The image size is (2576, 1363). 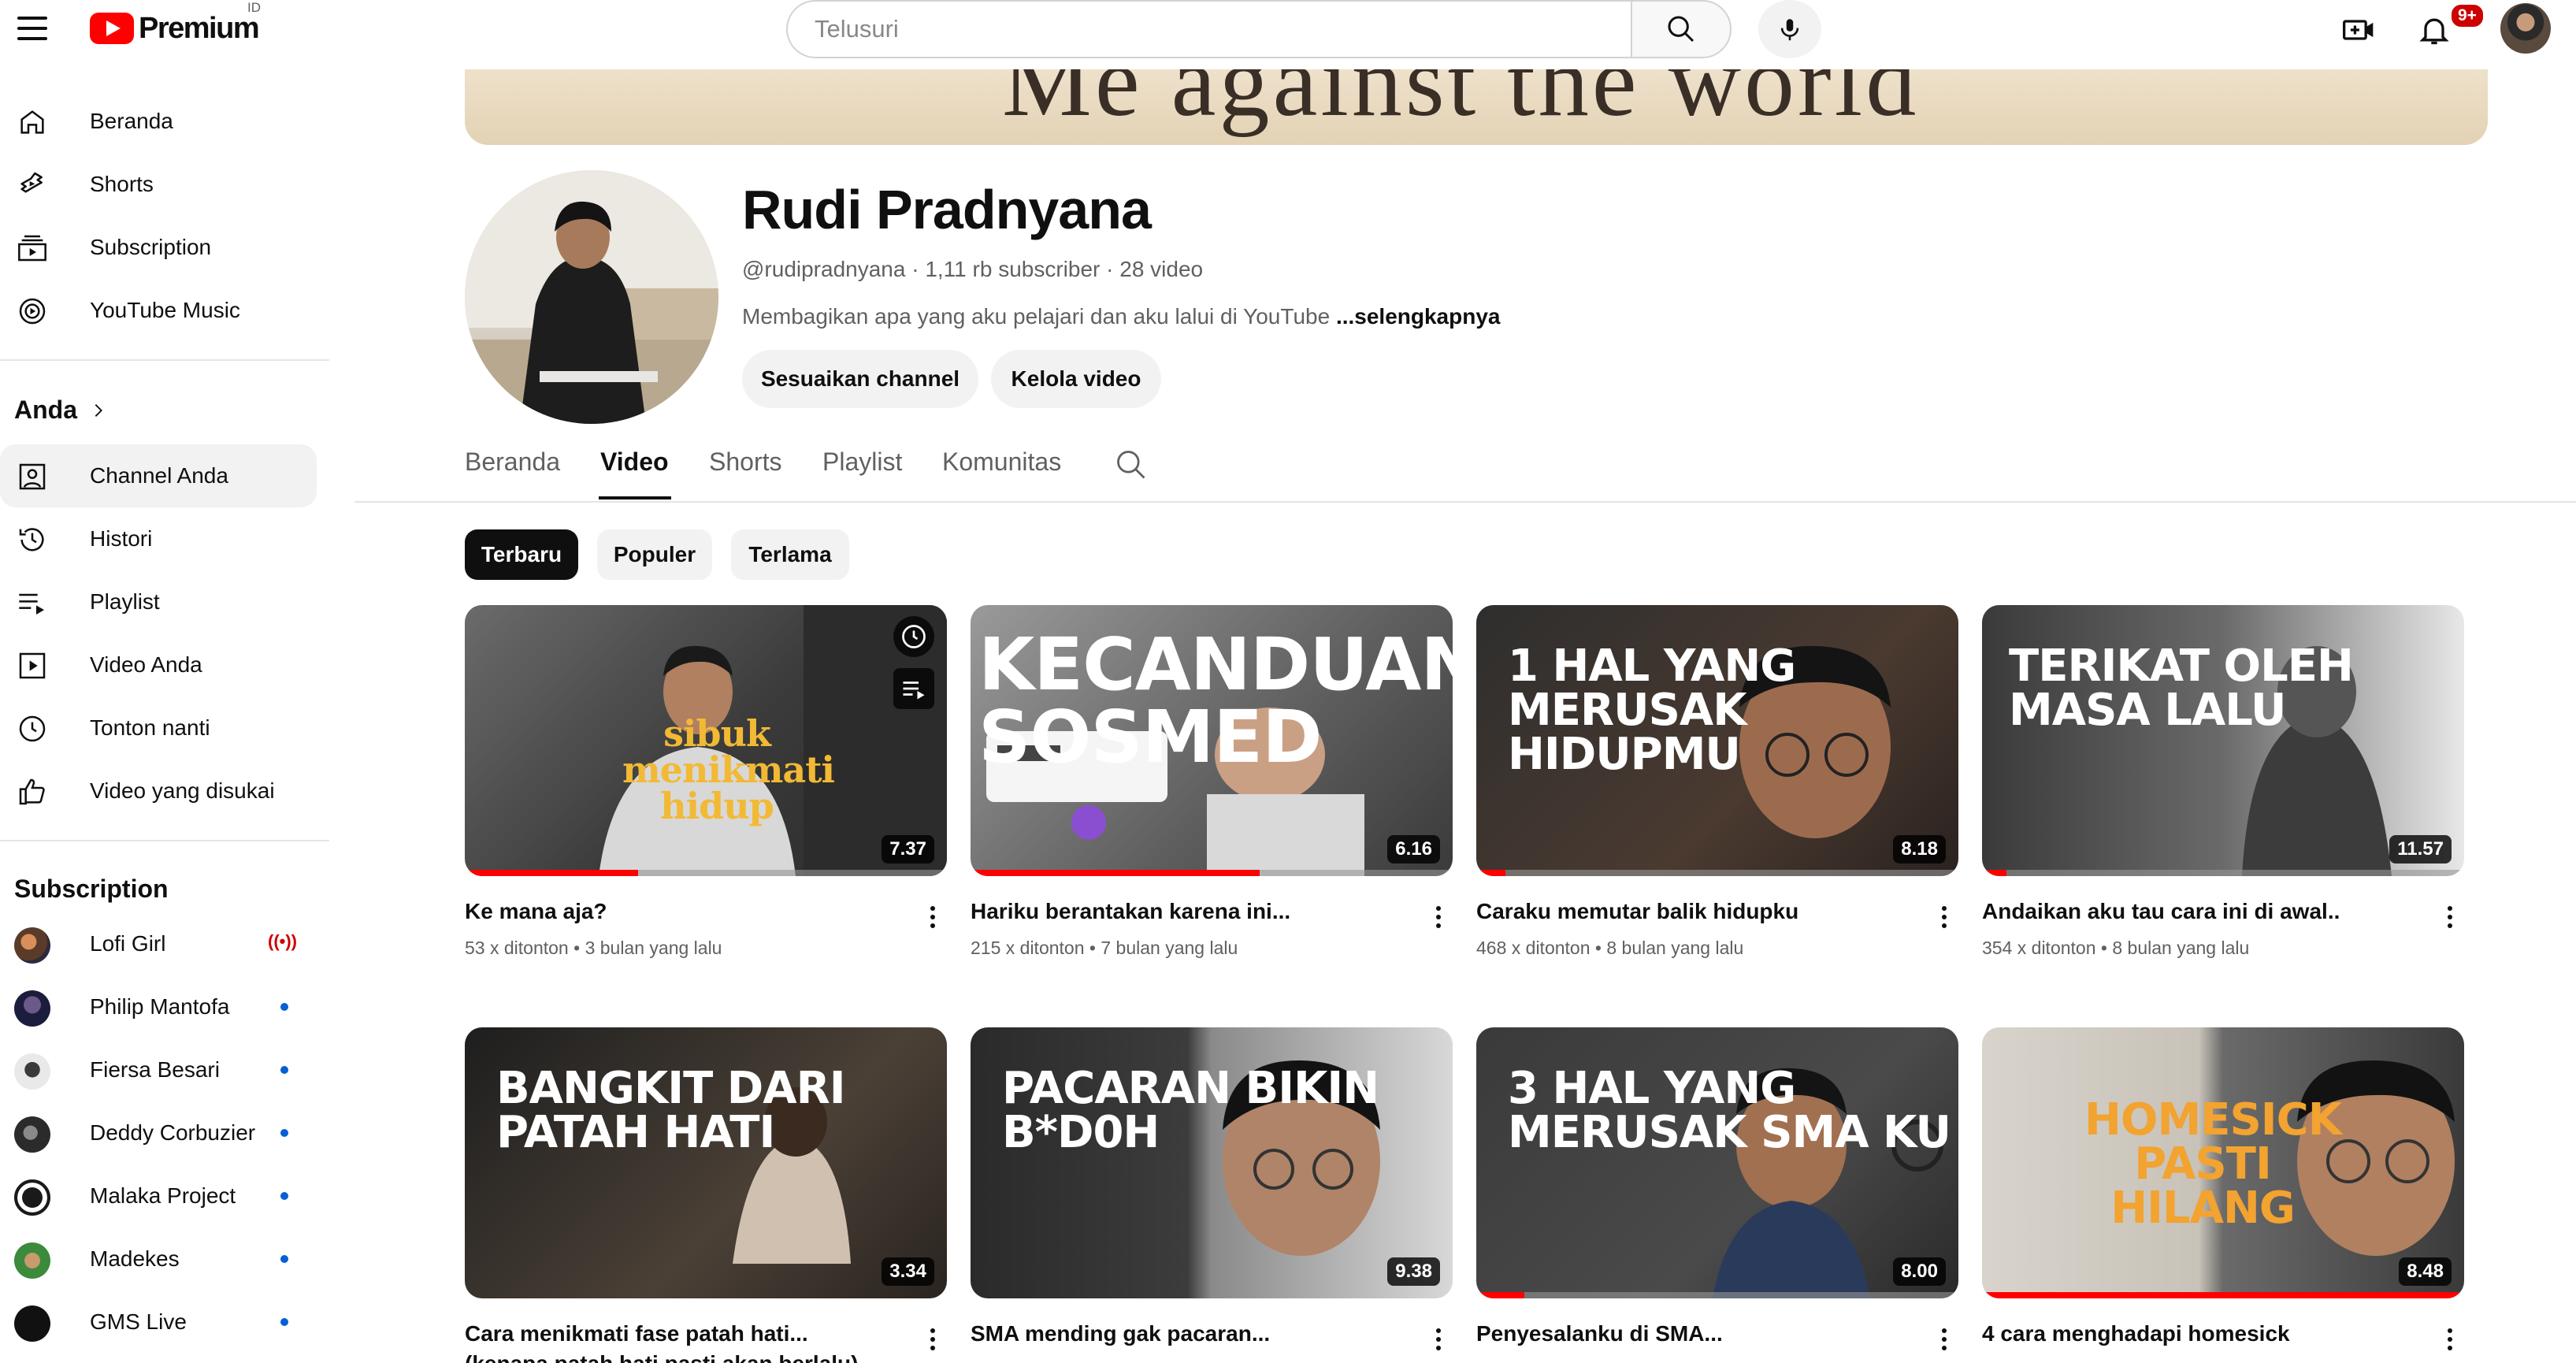 What do you see at coordinates (1028, 948) in the screenshot?
I see `video-views: 215 x ditonton` at bounding box center [1028, 948].